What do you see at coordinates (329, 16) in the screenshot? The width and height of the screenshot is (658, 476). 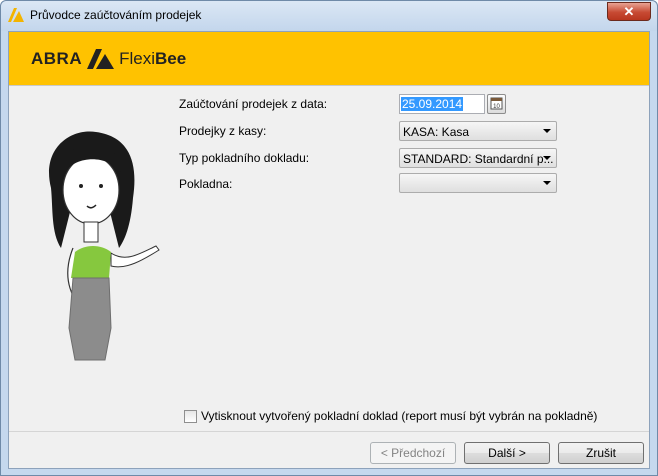 I see `title-bar: Průvodce zaúčtováním prodejek ✕` at bounding box center [329, 16].